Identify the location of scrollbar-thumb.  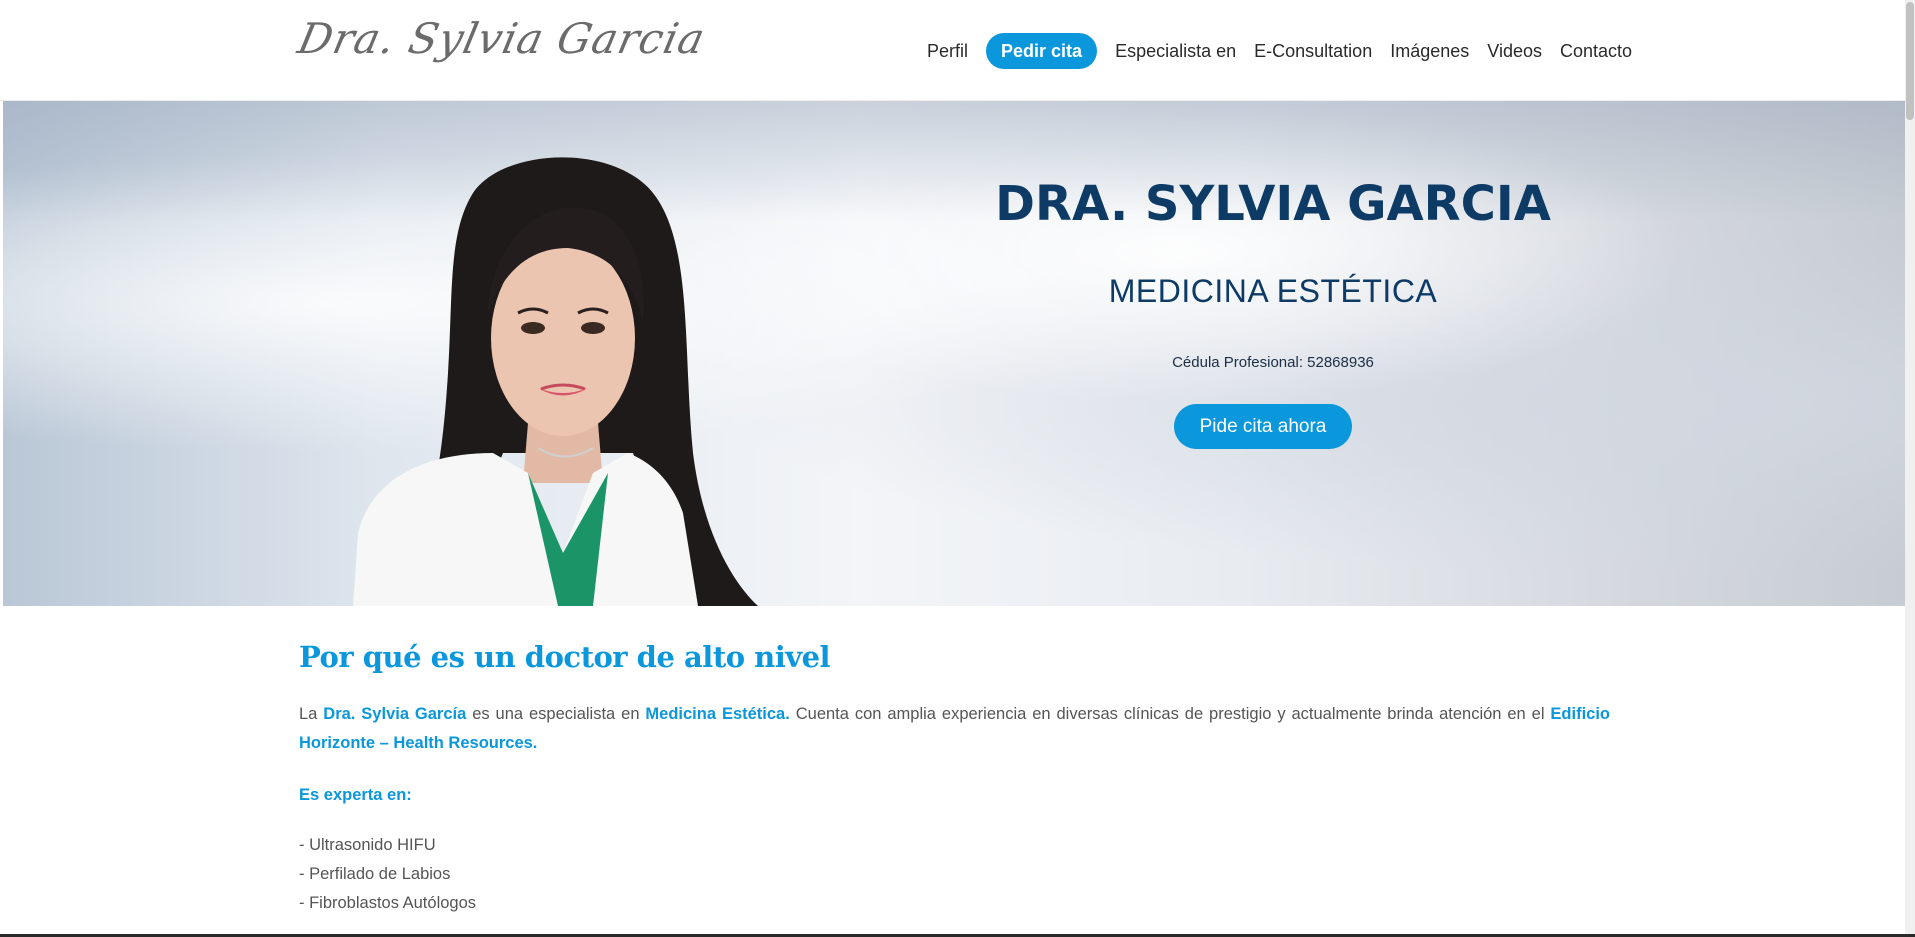
(1910, 61).